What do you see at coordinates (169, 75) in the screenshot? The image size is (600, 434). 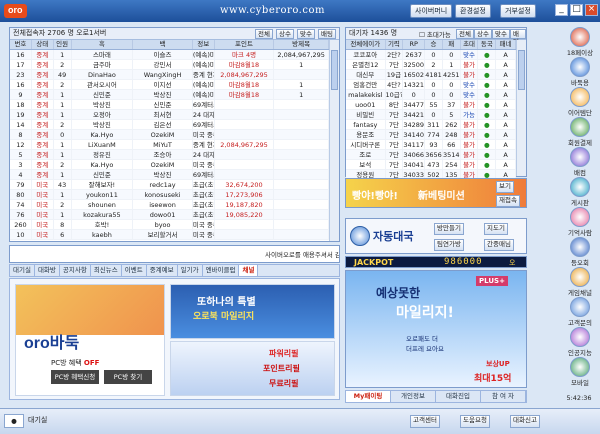 I see `table-row: 23중계49DinaHaoWangXingH중계 현재2,084,967,295` at bounding box center [169, 75].